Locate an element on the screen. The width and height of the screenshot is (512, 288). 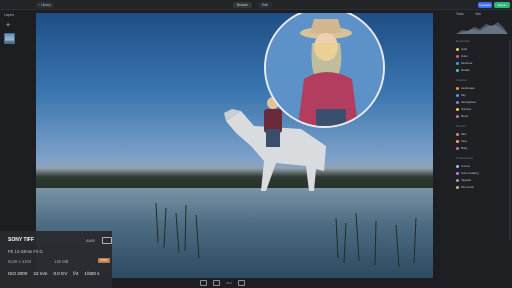
tool-item-label: Landscape is located at coordinates (468, 88).